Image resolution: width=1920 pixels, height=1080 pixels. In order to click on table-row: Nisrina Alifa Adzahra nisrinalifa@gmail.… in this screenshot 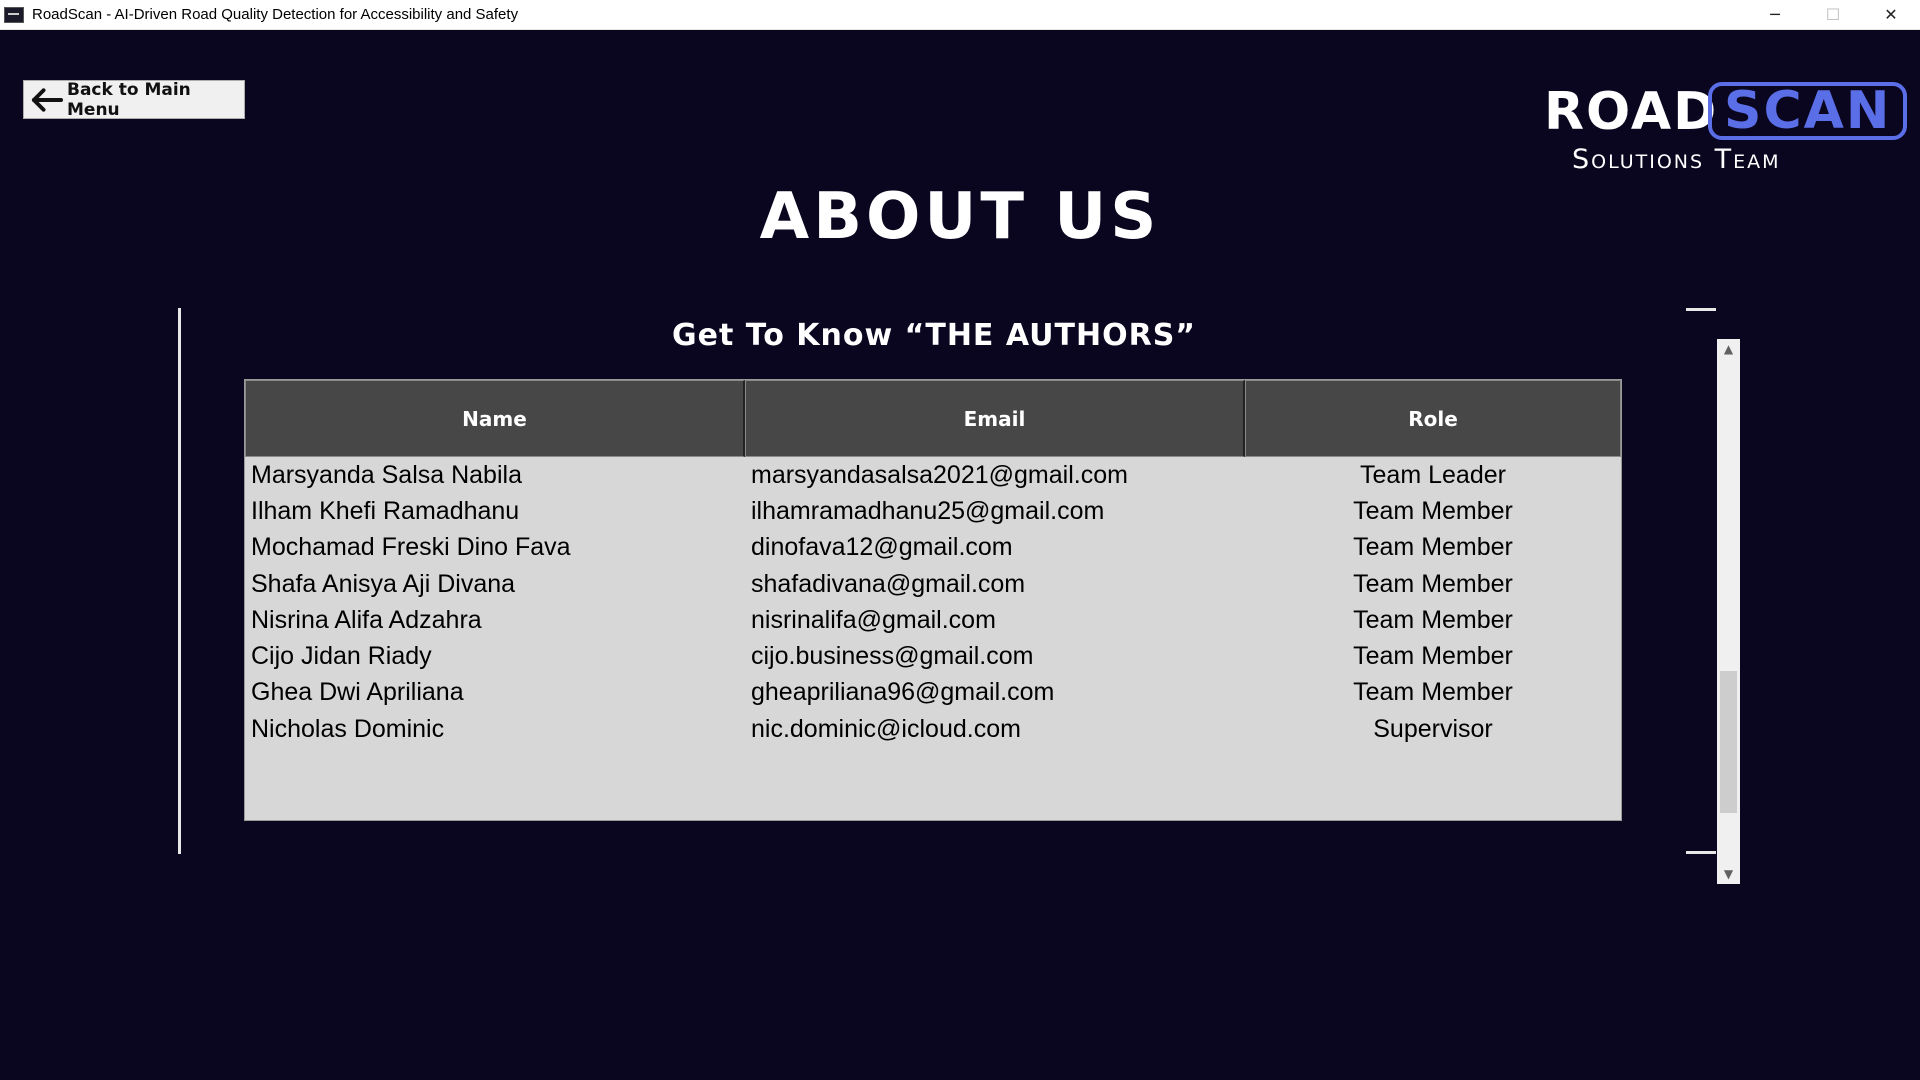, I will do `click(933, 620)`.